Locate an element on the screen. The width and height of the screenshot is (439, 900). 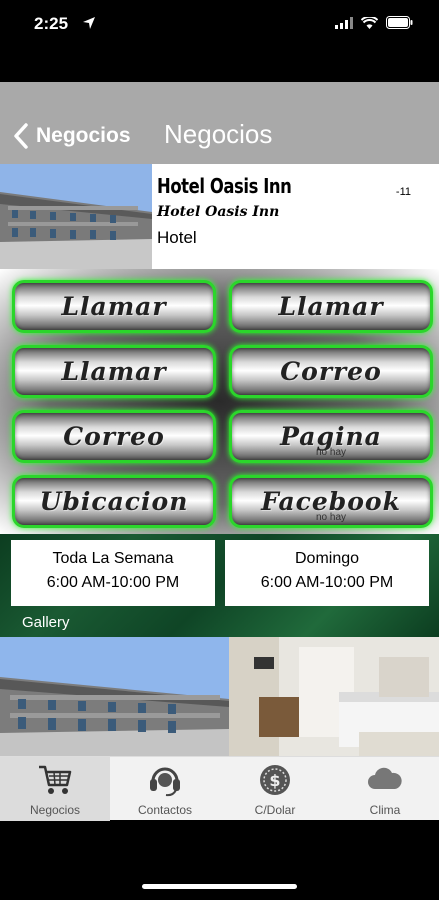
back-button: Negocios is located at coordinates (71, 136).